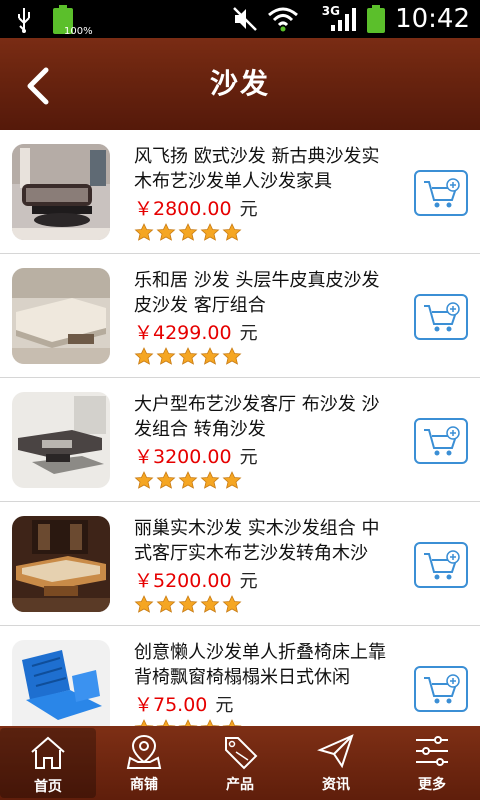 The image size is (480, 800). I want to click on status-left: 100%, so click(53, 20).